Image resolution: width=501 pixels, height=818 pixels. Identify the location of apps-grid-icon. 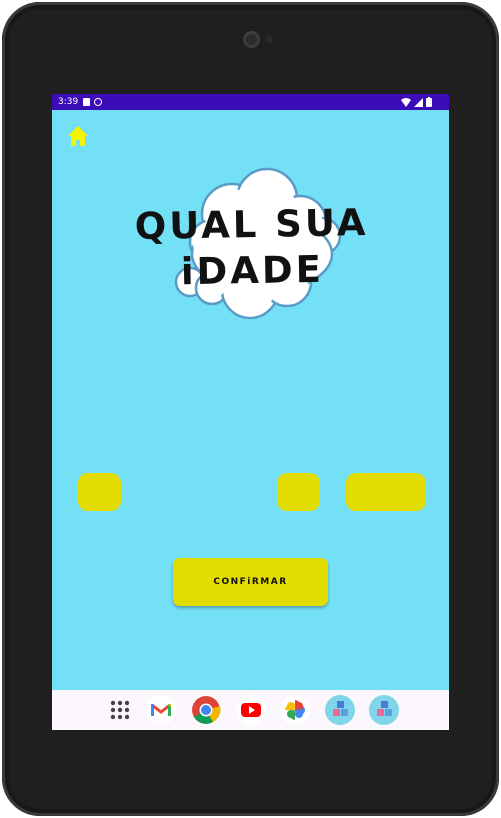
(120, 710).